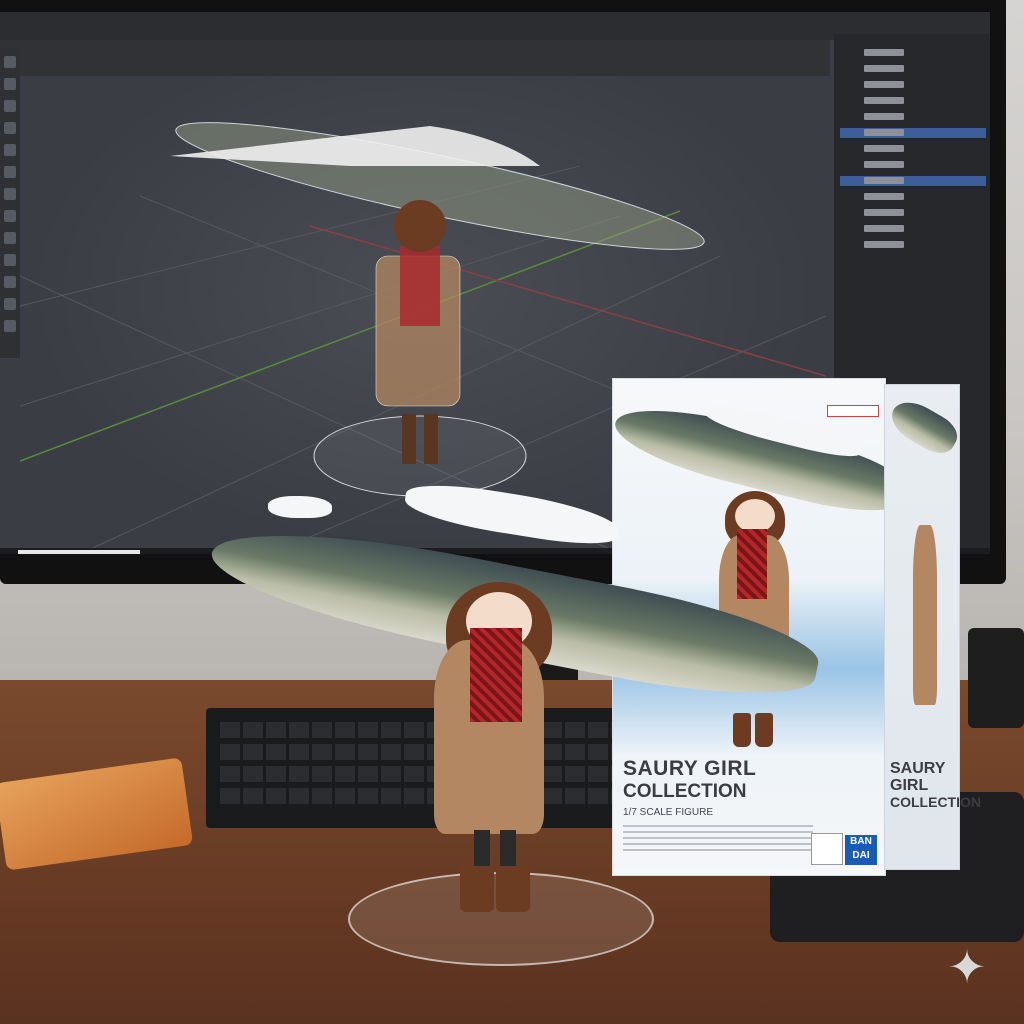 The width and height of the screenshot is (1024, 1024). Describe the element at coordinates (10, 203) in the screenshot. I see `tool-shelf` at that location.